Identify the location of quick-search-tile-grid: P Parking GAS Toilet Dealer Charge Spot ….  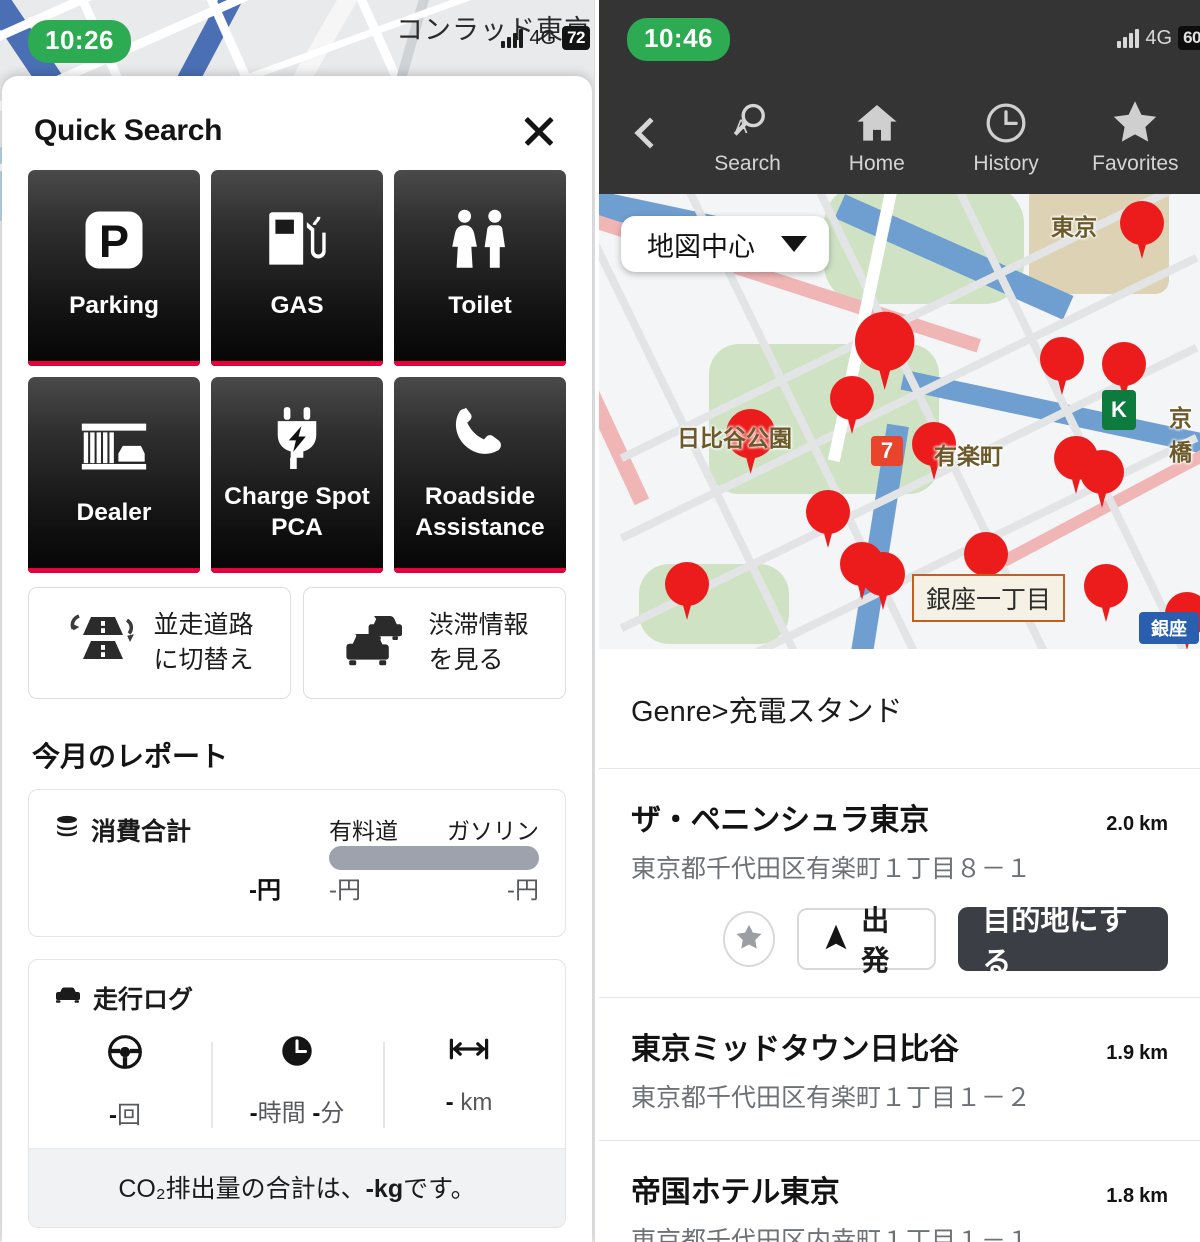
(297, 371).